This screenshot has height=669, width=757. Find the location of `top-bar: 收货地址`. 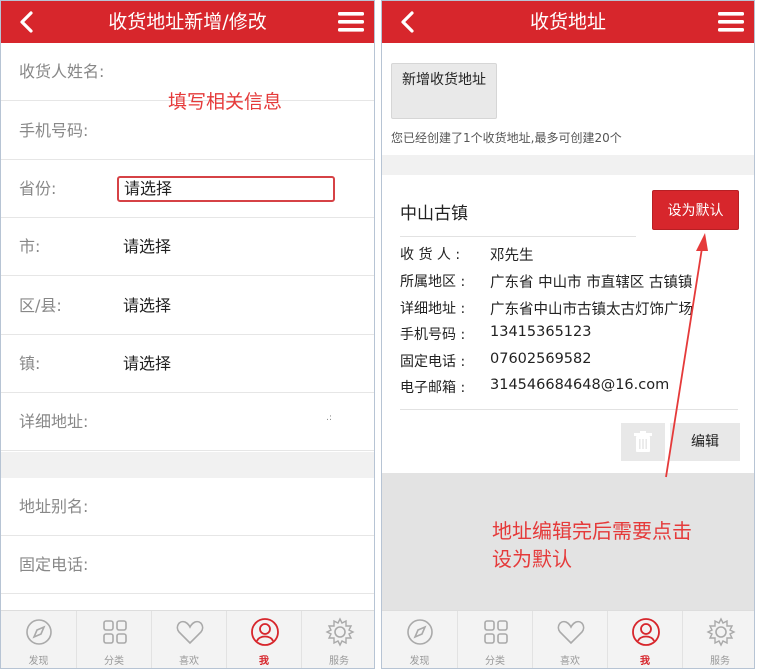

top-bar: 收货地址 is located at coordinates (568, 22).